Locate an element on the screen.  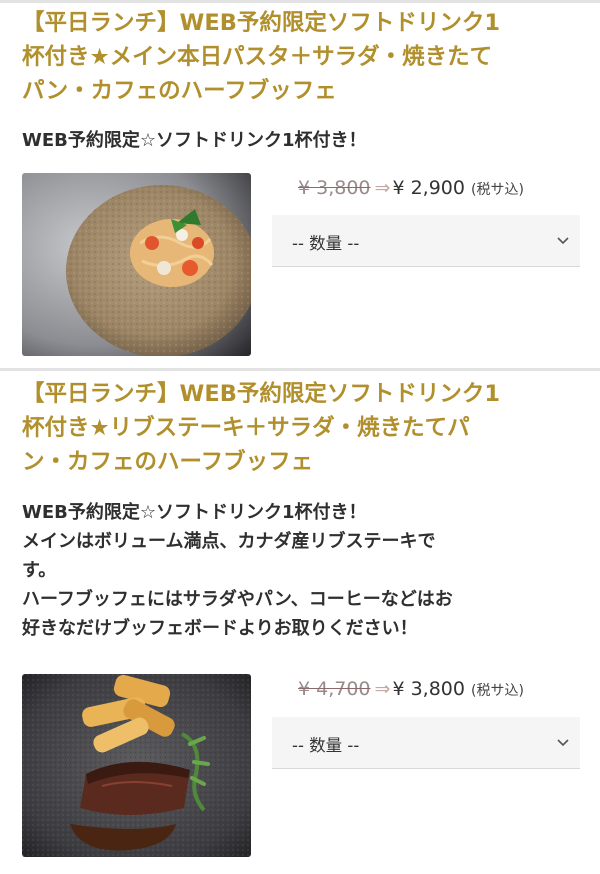
steak-dish-photo is located at coordinates (136, 765).